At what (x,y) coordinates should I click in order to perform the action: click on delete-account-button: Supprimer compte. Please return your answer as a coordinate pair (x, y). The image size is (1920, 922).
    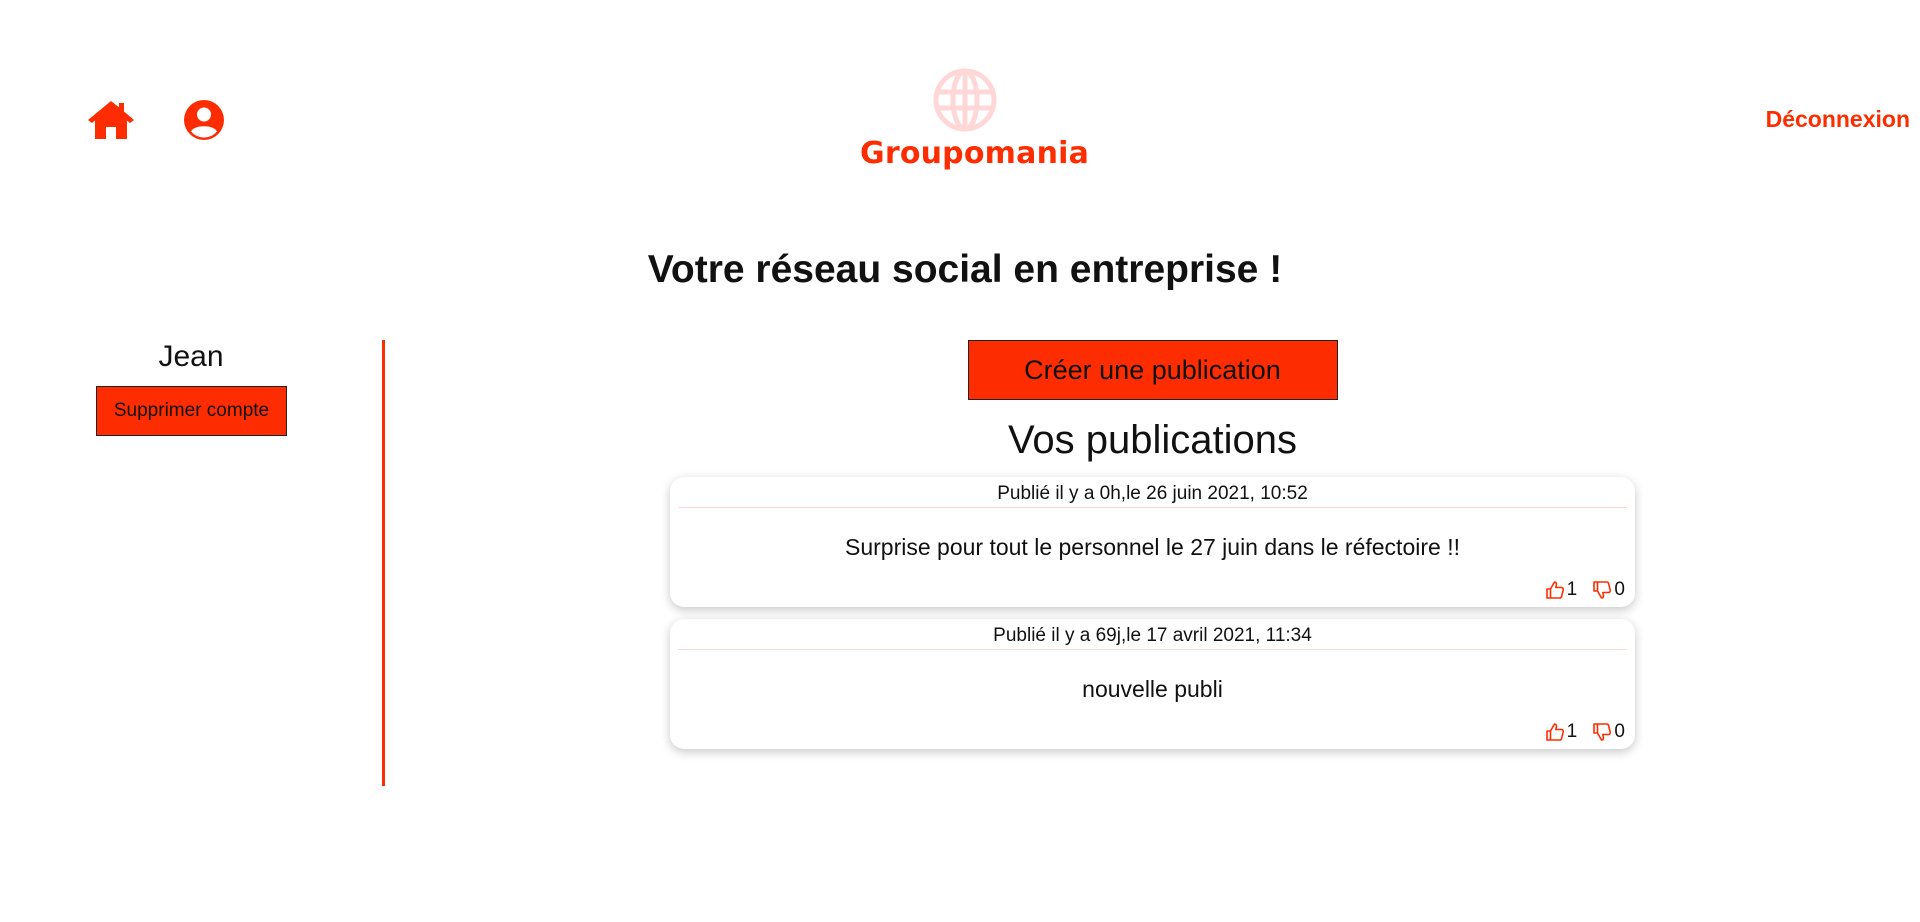
    Looking at the image, I should click on (191, 411).